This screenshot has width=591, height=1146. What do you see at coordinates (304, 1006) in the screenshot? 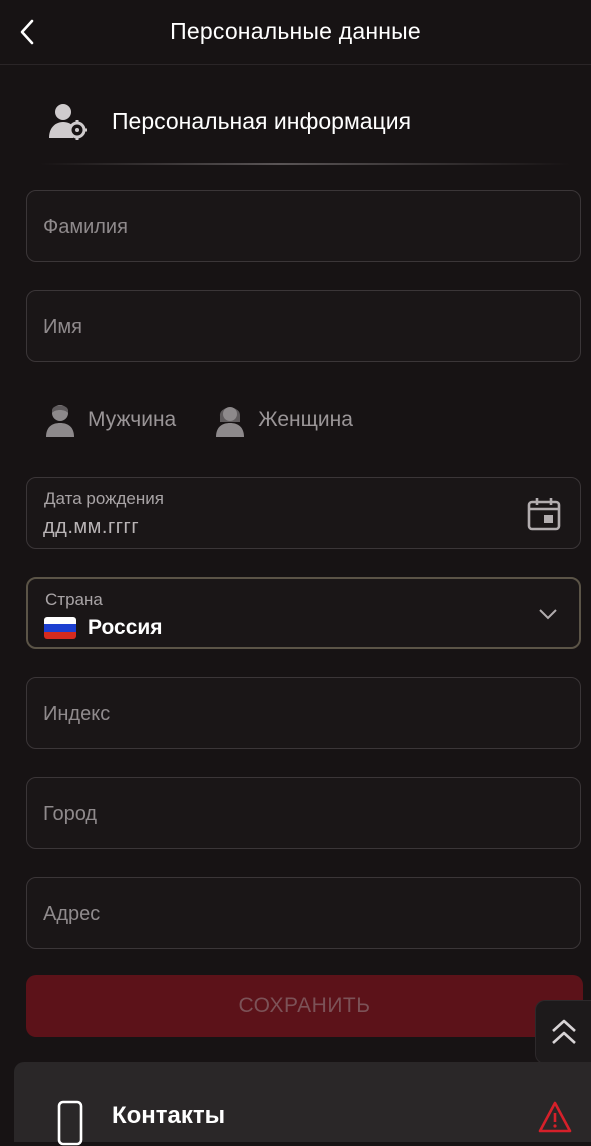
I see `save-button: СОХРАНИТЬ` at bounding box center [304, 1006].